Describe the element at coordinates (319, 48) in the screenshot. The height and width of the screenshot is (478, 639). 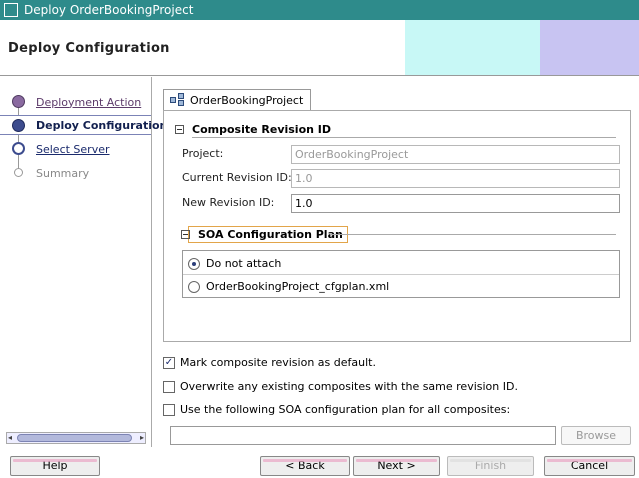
I see `wizard-header: Deploy Configuration` at that location.